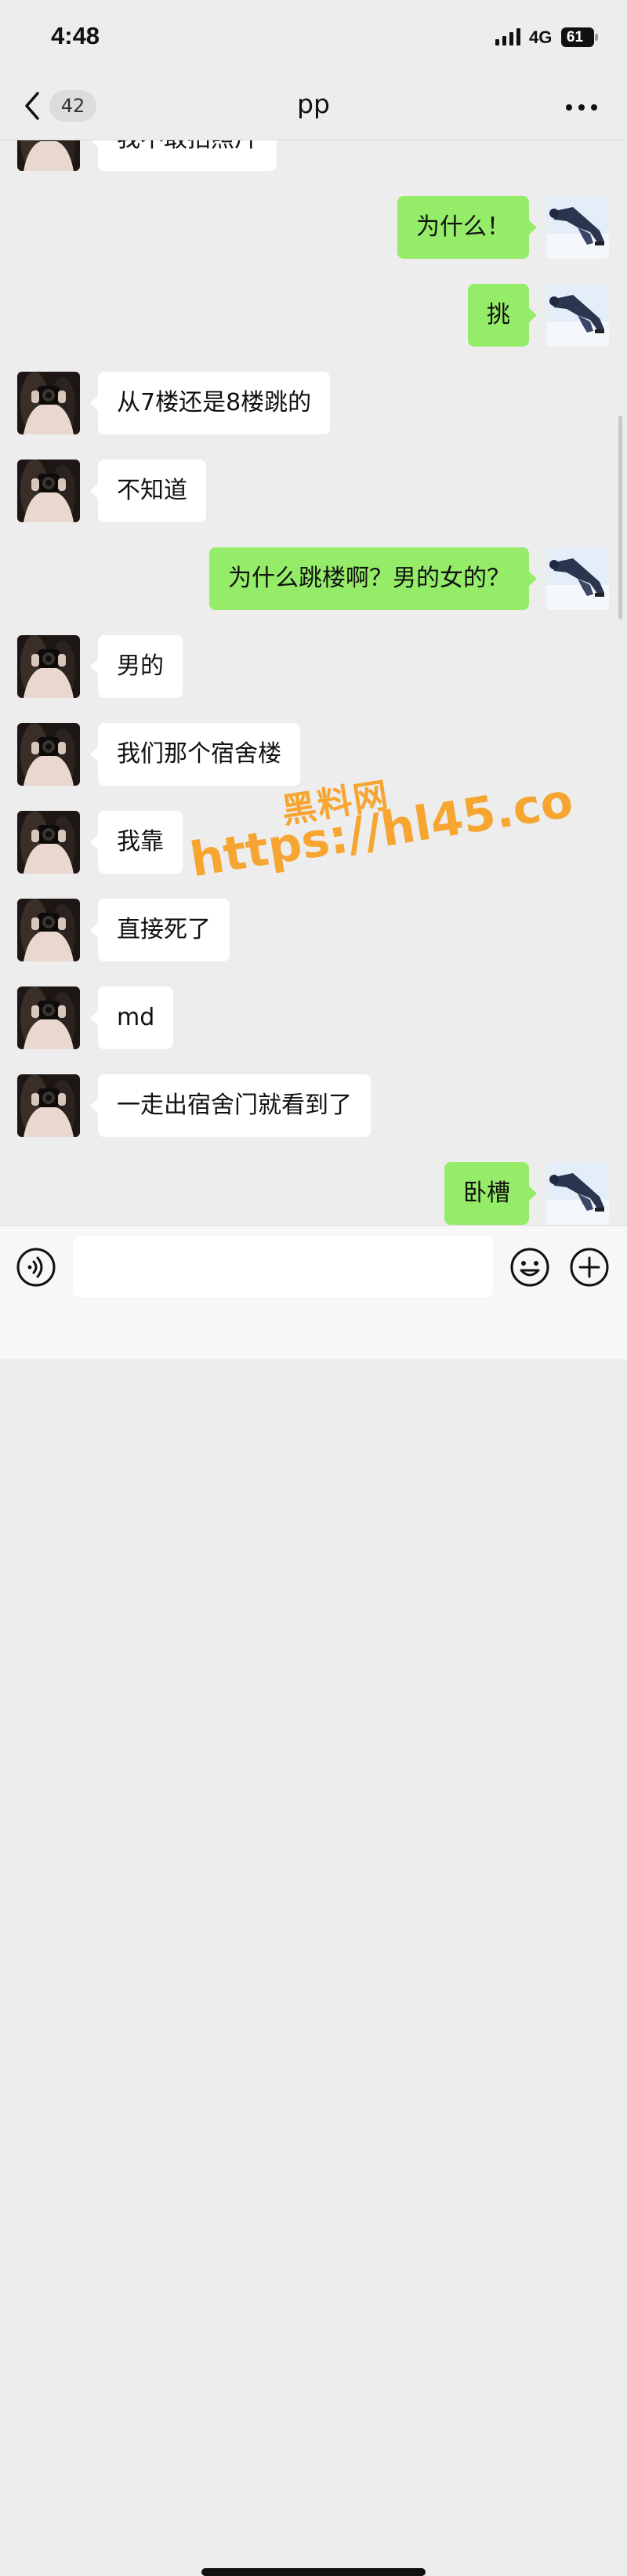 The width and height of the screenshot is (627, 2576). Describe the element at coordinates (581, 107) in the screenshot. I see `more-dots-icon` at that location.